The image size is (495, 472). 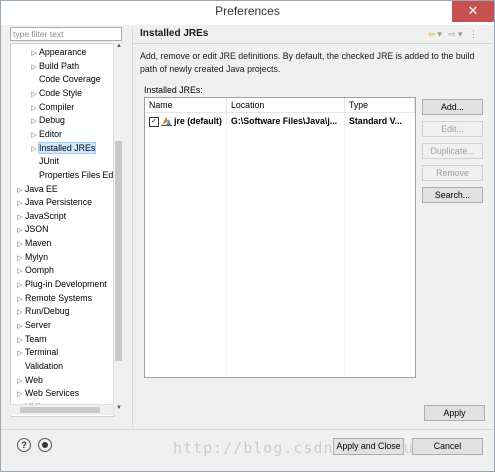 What do you see at coordinates (46, 215) in the screenshot?
I see `tree-item-label: JavaScript` at bounding box center [46, 215].